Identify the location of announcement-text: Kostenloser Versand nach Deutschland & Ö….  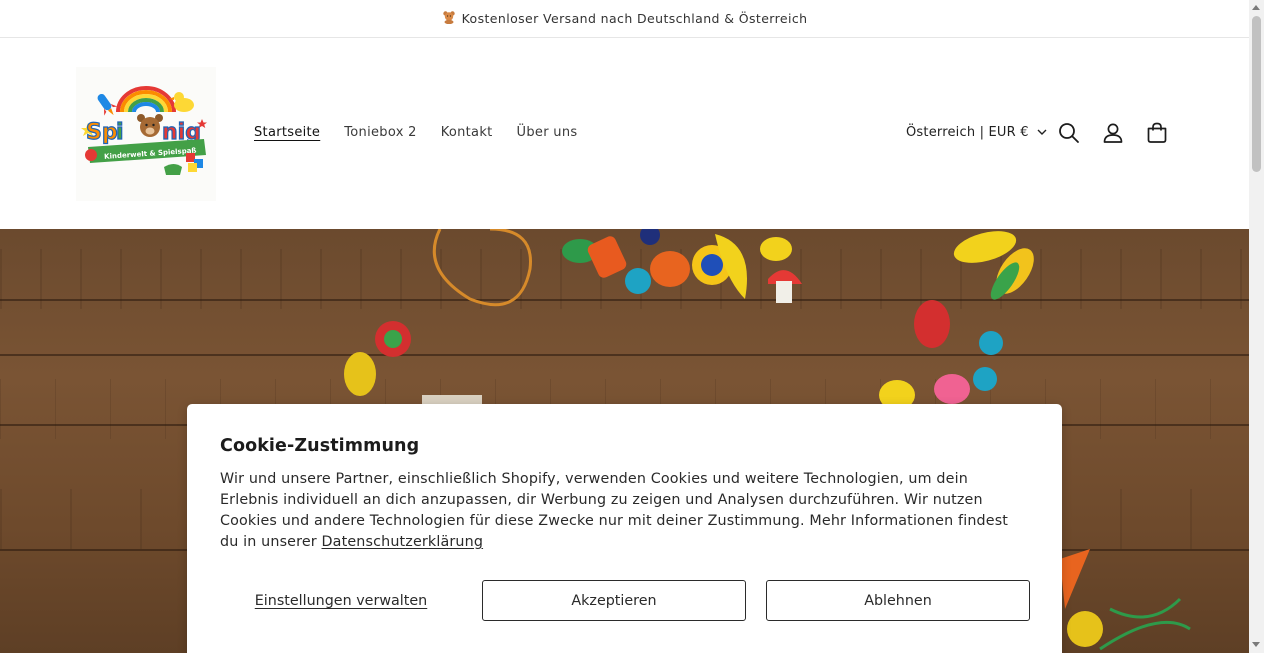
(634, 18).